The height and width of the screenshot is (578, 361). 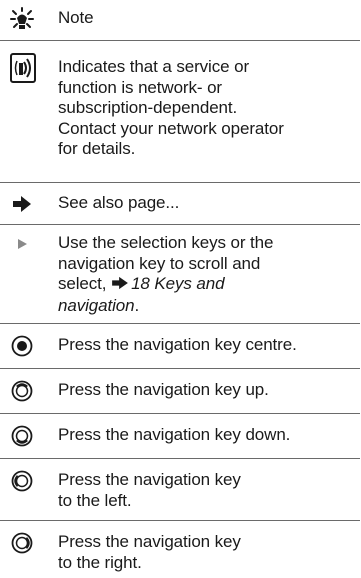 I want to click on network-operator-icon, so click(x=23, y=68).